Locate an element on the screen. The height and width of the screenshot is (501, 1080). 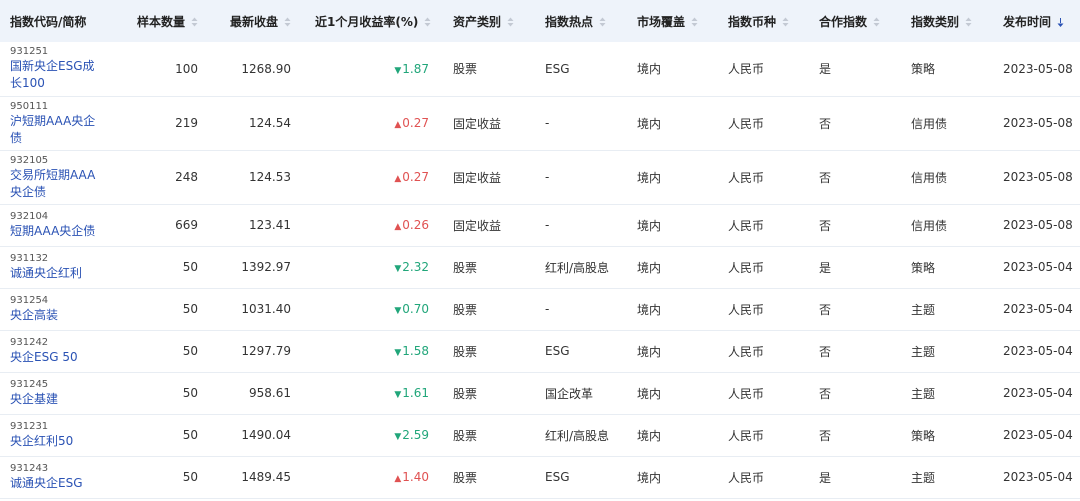
latest-close-cell: 1297.79 is located at coordinates (266, 351).